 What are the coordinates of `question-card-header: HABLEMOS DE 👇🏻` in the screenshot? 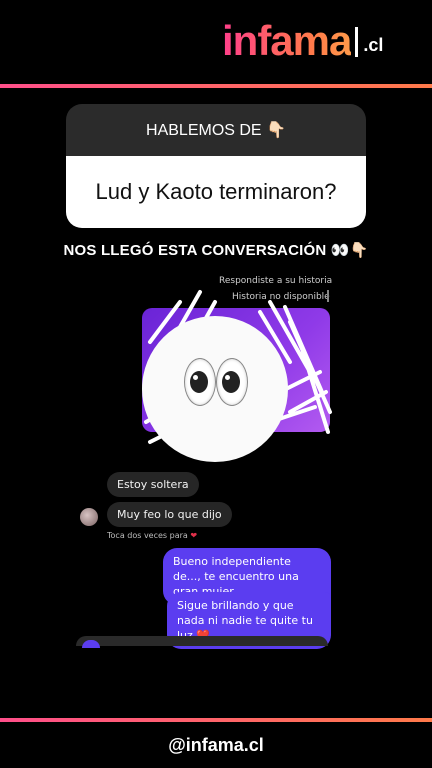 It's located at (216, 130).